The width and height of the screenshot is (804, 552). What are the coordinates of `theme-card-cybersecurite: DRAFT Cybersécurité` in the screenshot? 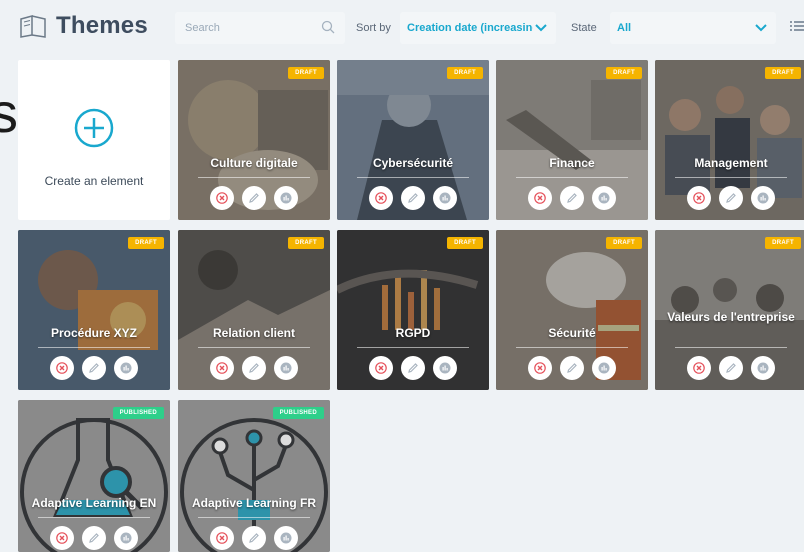 It's located at (413, 140).